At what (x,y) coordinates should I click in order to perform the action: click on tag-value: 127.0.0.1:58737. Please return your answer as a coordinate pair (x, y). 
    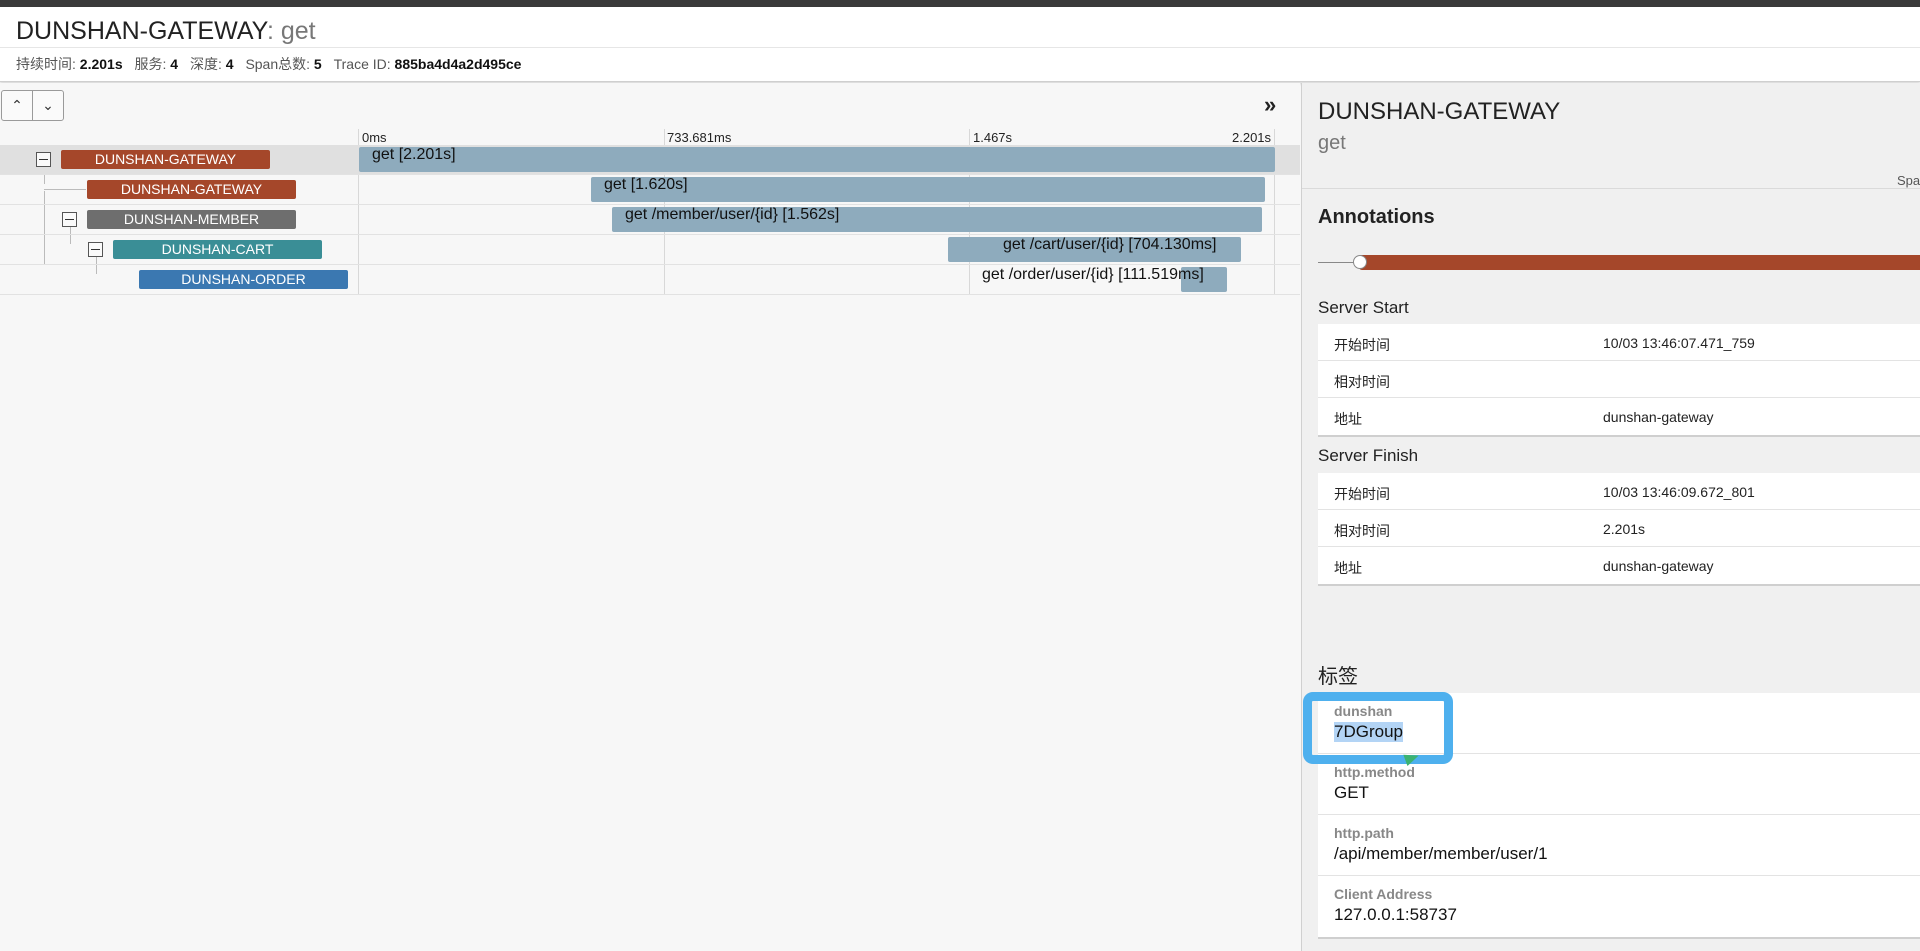
    Looking at the image, I should click on (1395, 915).